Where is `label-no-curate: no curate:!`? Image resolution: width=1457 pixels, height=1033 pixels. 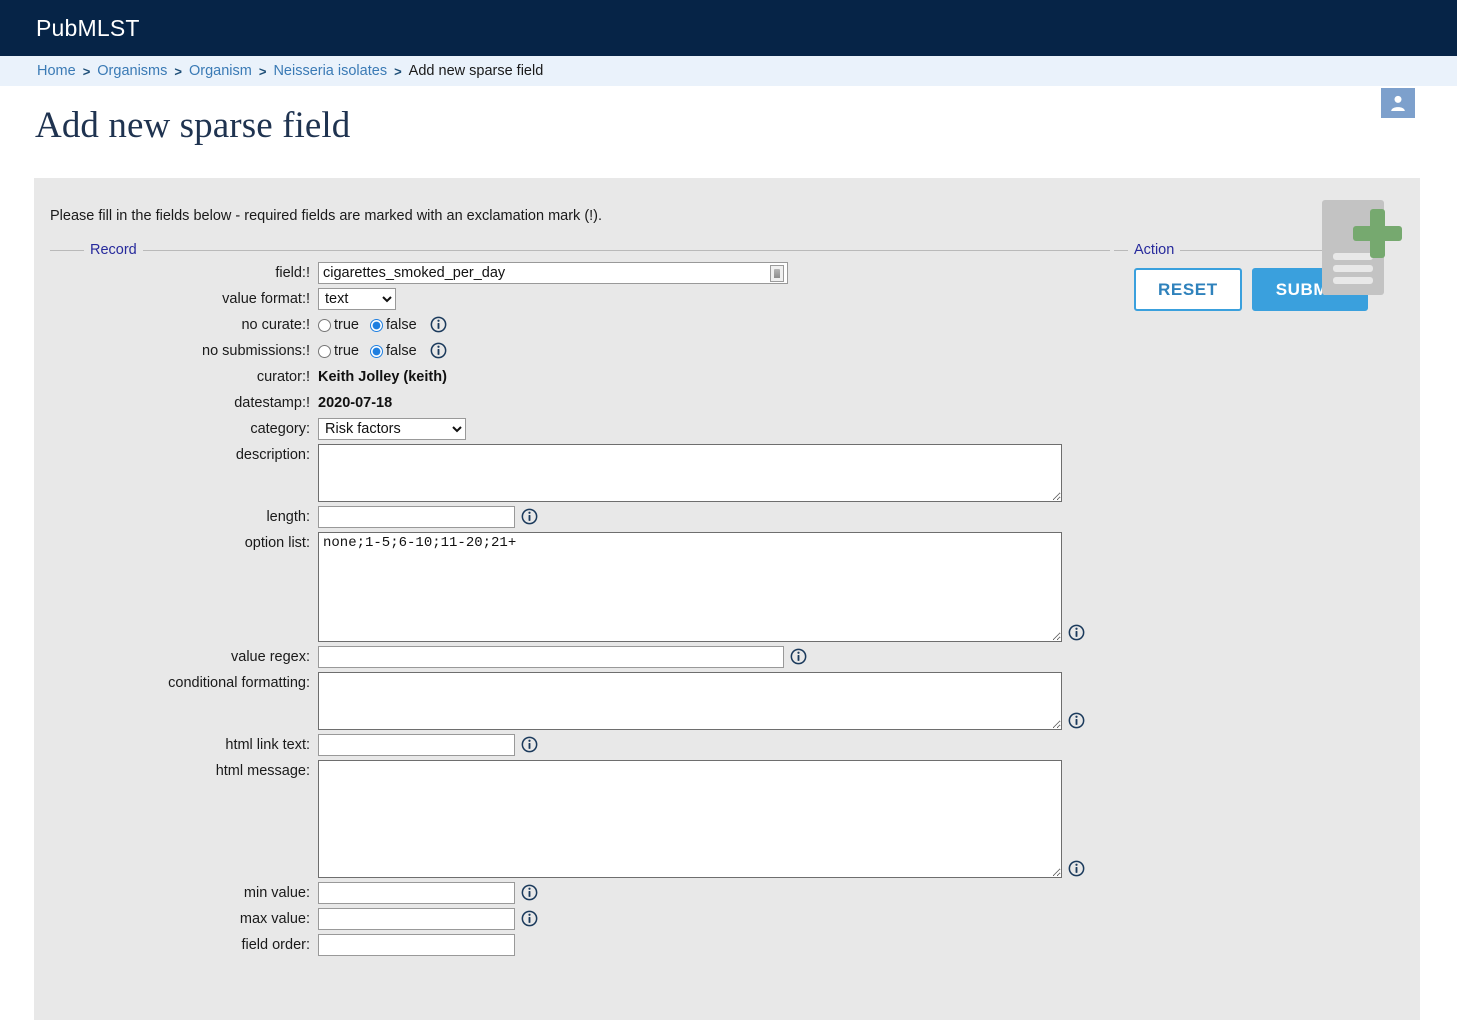 label-no-curate: no curate:! is located at coordinates (275, 325).